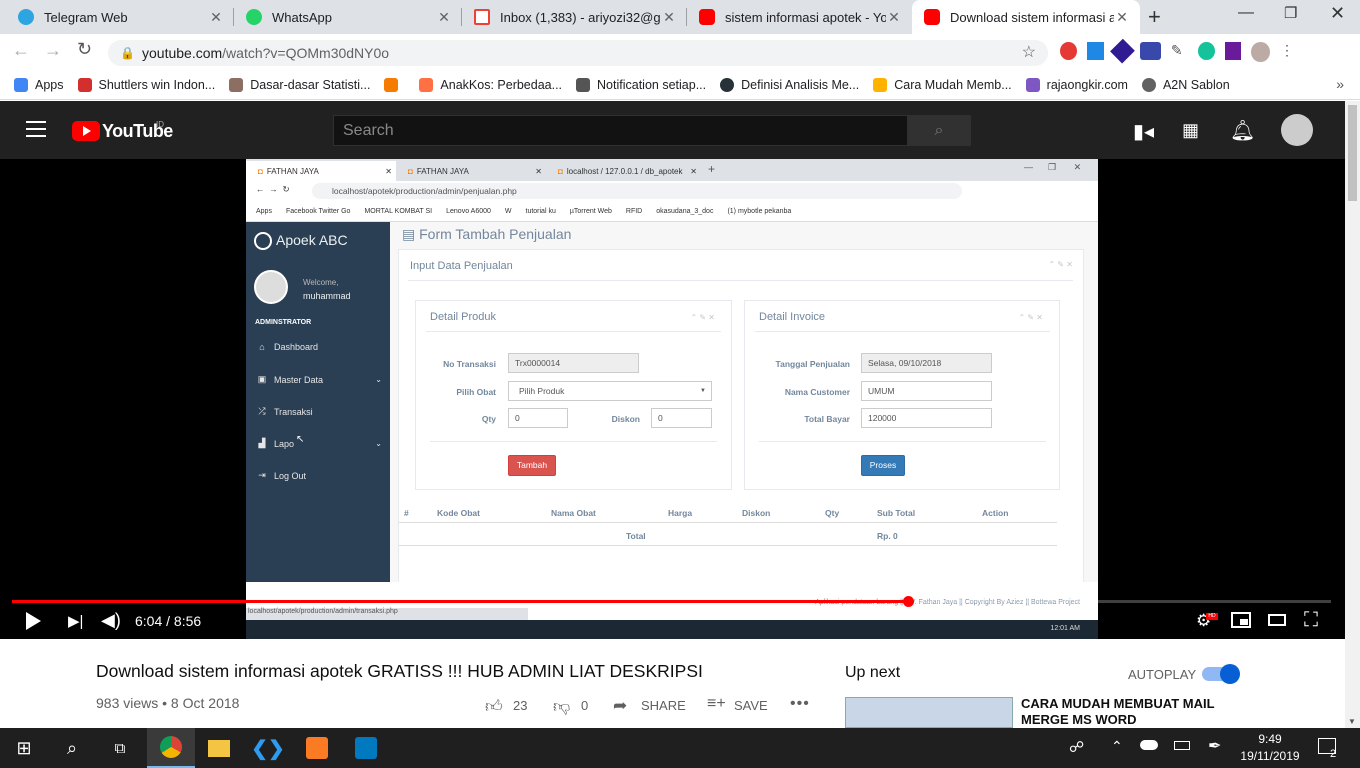 Image resolution: width=1360 pixels, height=768 pixels. Describe the element at coordinates (53, 50) in the screenshot. I see `forward-icon: →` at that location.